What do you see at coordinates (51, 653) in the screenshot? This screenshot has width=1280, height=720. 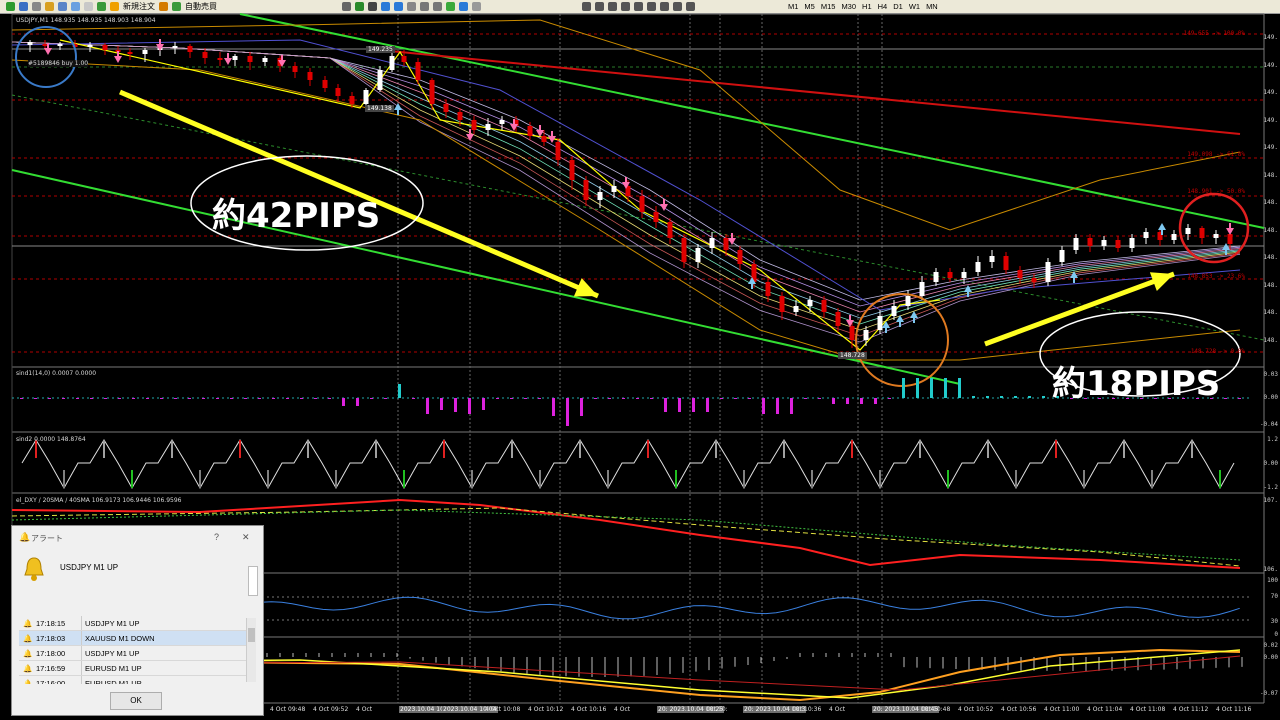 I see `alert-row-time: 17:18:00` at bounding box center [51, 653].